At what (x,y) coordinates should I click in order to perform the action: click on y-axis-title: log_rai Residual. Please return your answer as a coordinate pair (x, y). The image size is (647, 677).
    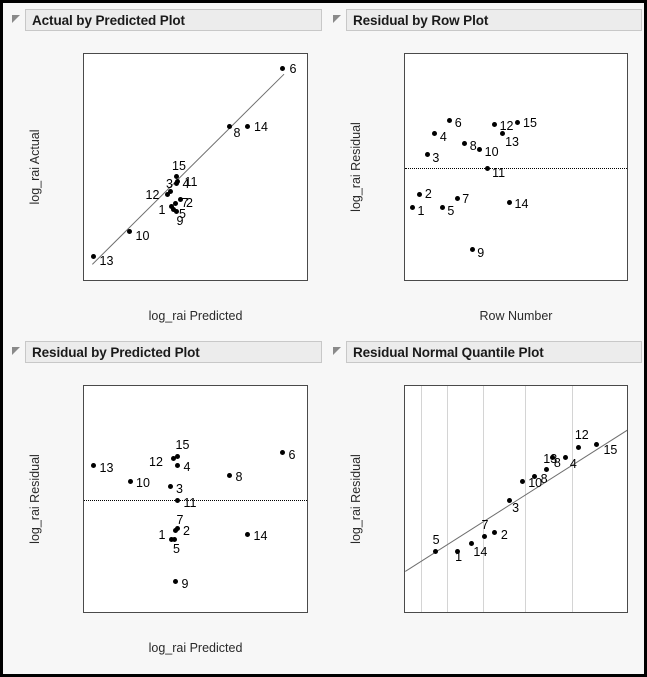
    Looking at the image, I should click on (356, 499).